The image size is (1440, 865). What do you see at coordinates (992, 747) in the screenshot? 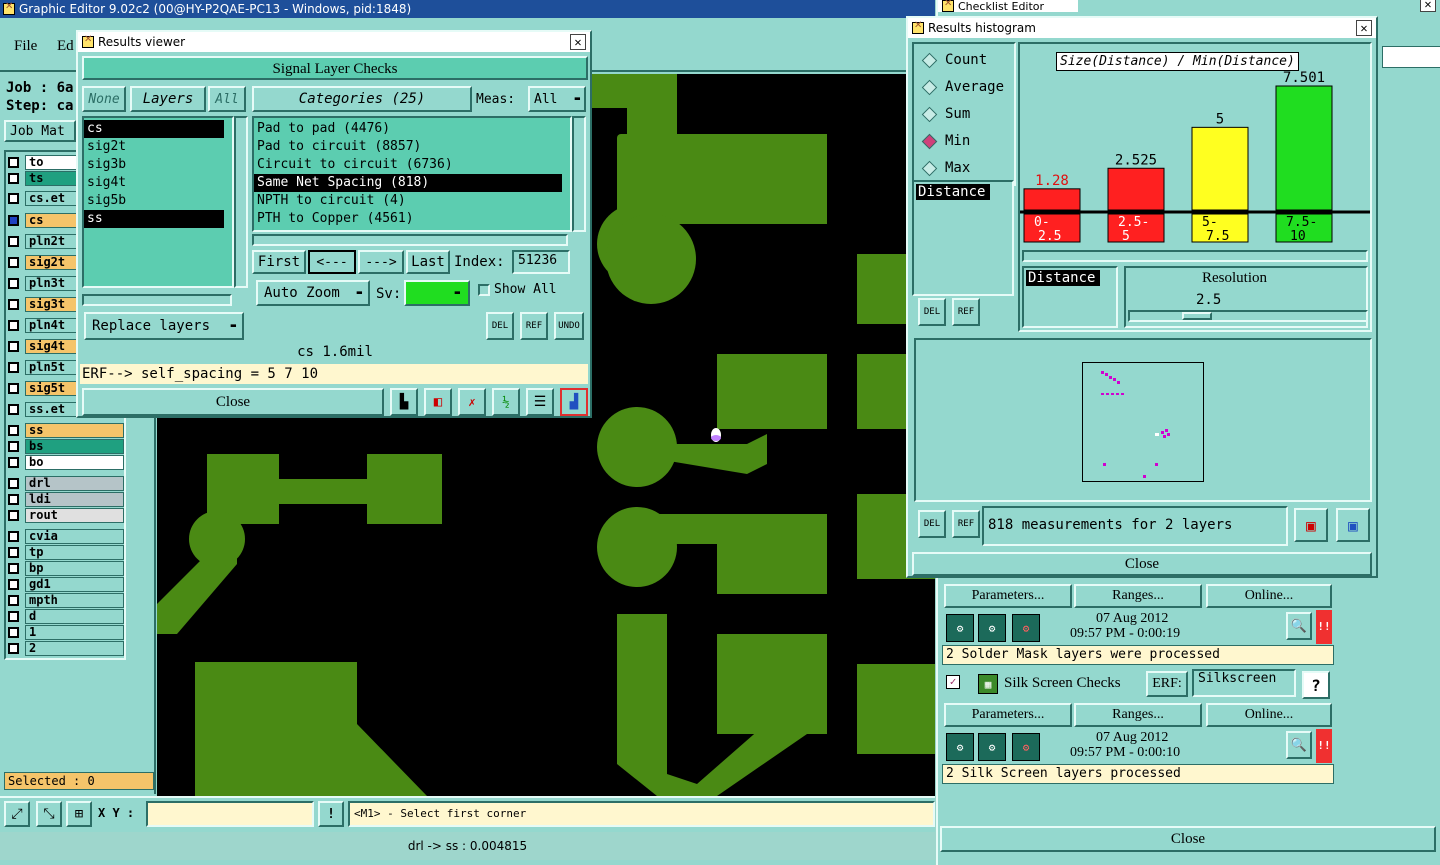
I see `run-icon-2b: ⚙` at bounding box center [992, 747].